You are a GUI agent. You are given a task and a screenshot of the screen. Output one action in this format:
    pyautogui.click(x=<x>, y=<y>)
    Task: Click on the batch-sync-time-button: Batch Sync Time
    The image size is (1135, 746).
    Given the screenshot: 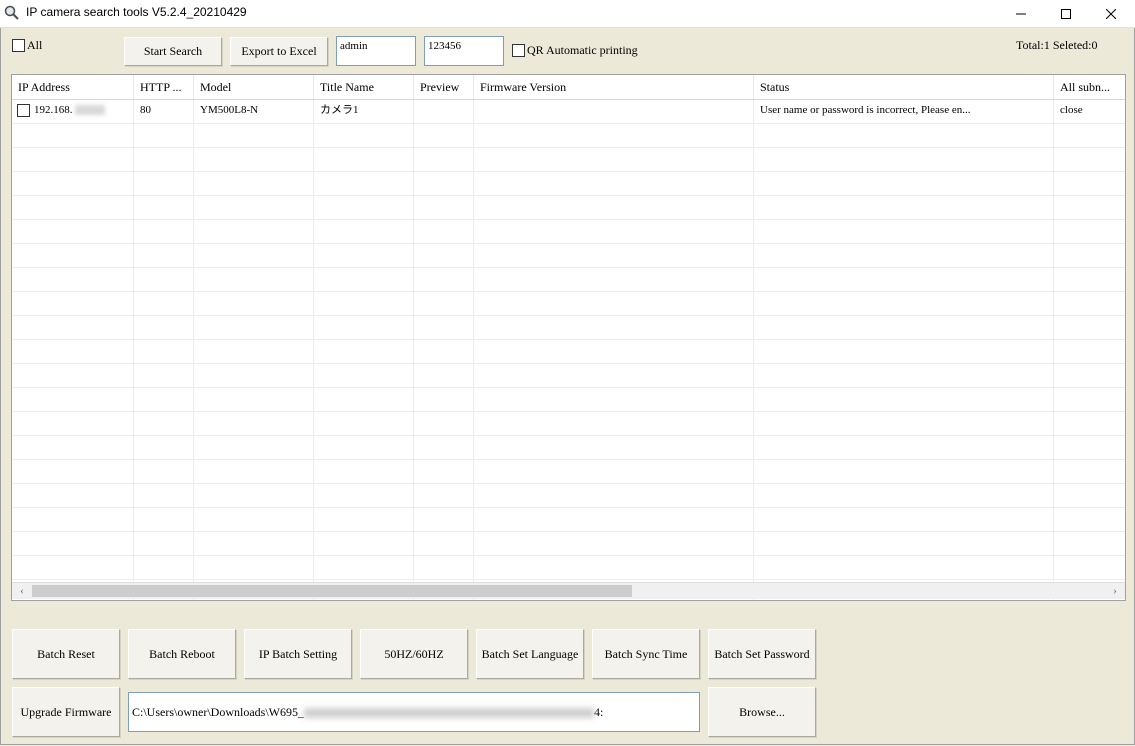 What is the action you would take?
    pyautogui.click(x=646, y=654)
    